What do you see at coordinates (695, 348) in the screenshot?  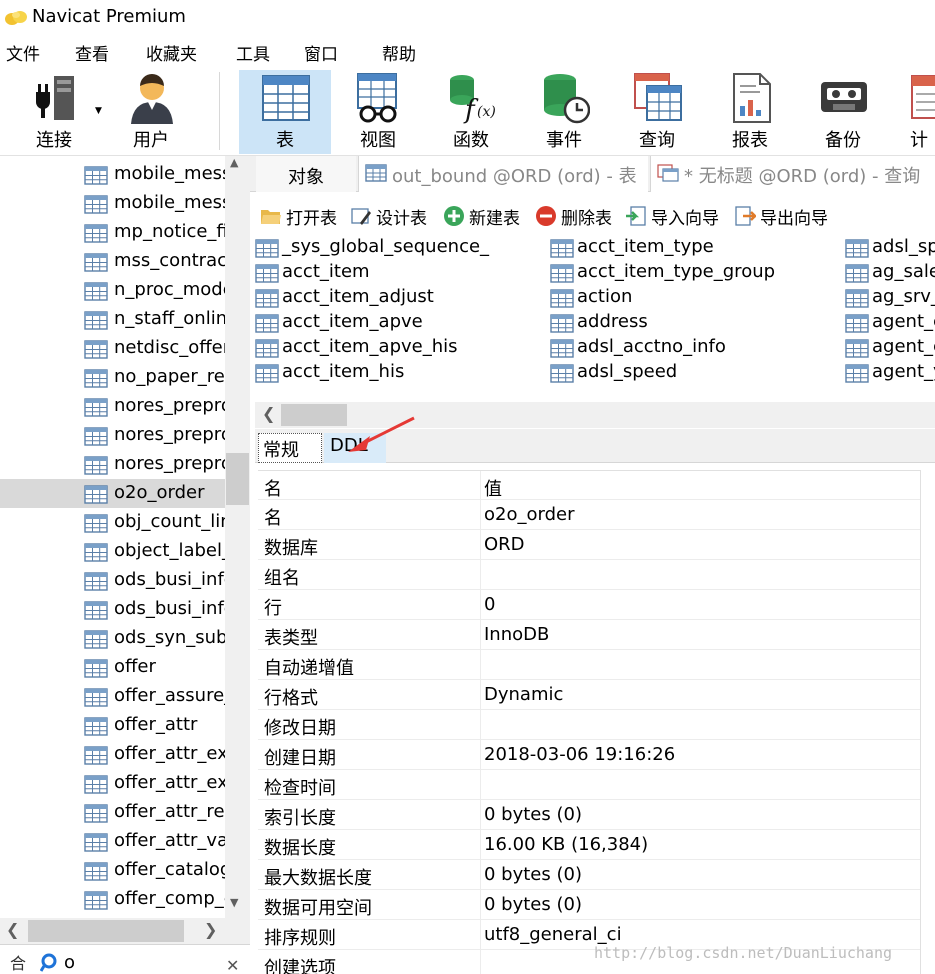 I see `object-list-item: adsl_acctno_info` at bounding box center [695, 348].